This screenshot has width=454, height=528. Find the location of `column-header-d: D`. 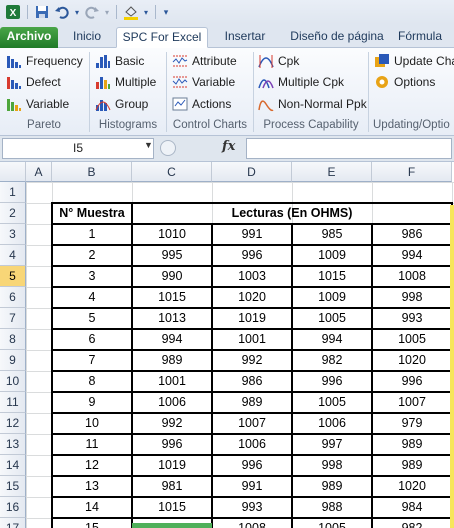

column-header-d: D is located at coordinates (252, 172).